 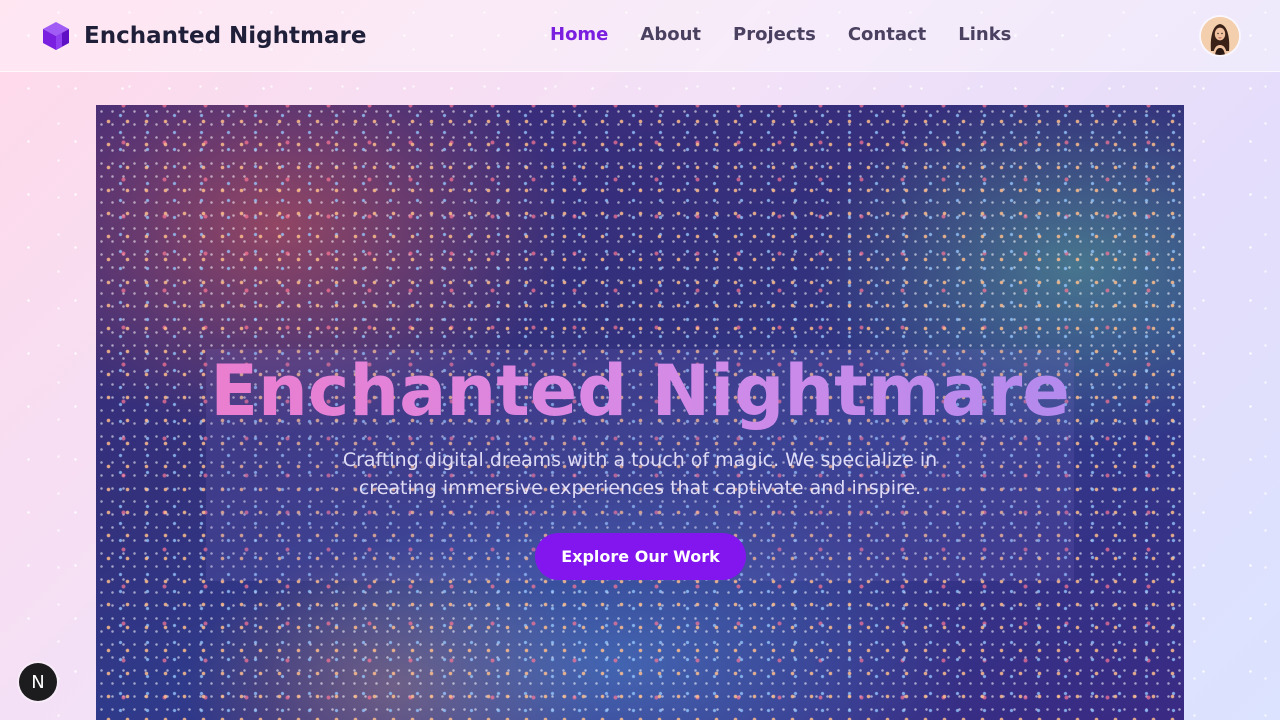 What do you see at coordinates (56, 36) in the screenshot?
I see `cube-icon` at bounding box center [56, 36].